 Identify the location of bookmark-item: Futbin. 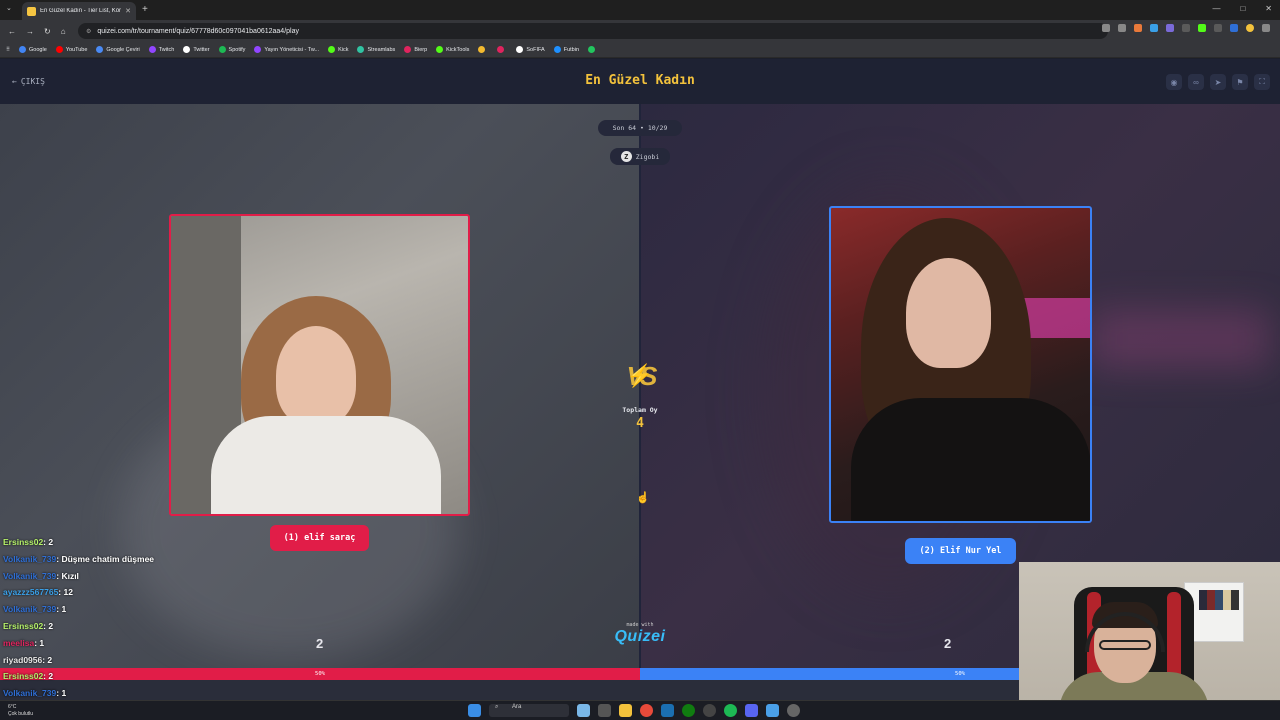
(566, 49).